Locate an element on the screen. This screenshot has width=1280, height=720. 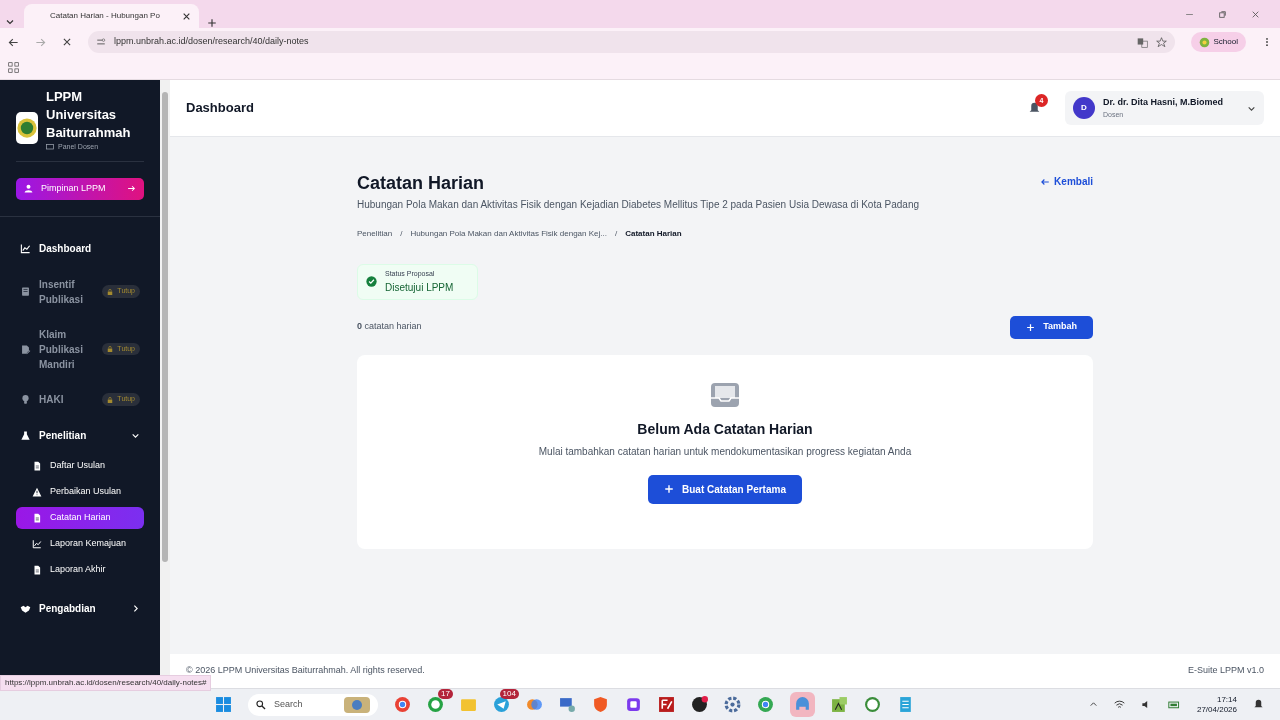
flask-icon is located at coordinates (25, 435).